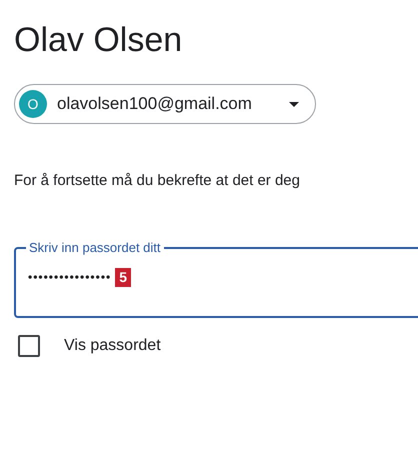  Describe the element at coordinates (157, 181) in the screenshot. I see `prompt-text: For å fortsette må du bekrefte at det er deg` at that location.